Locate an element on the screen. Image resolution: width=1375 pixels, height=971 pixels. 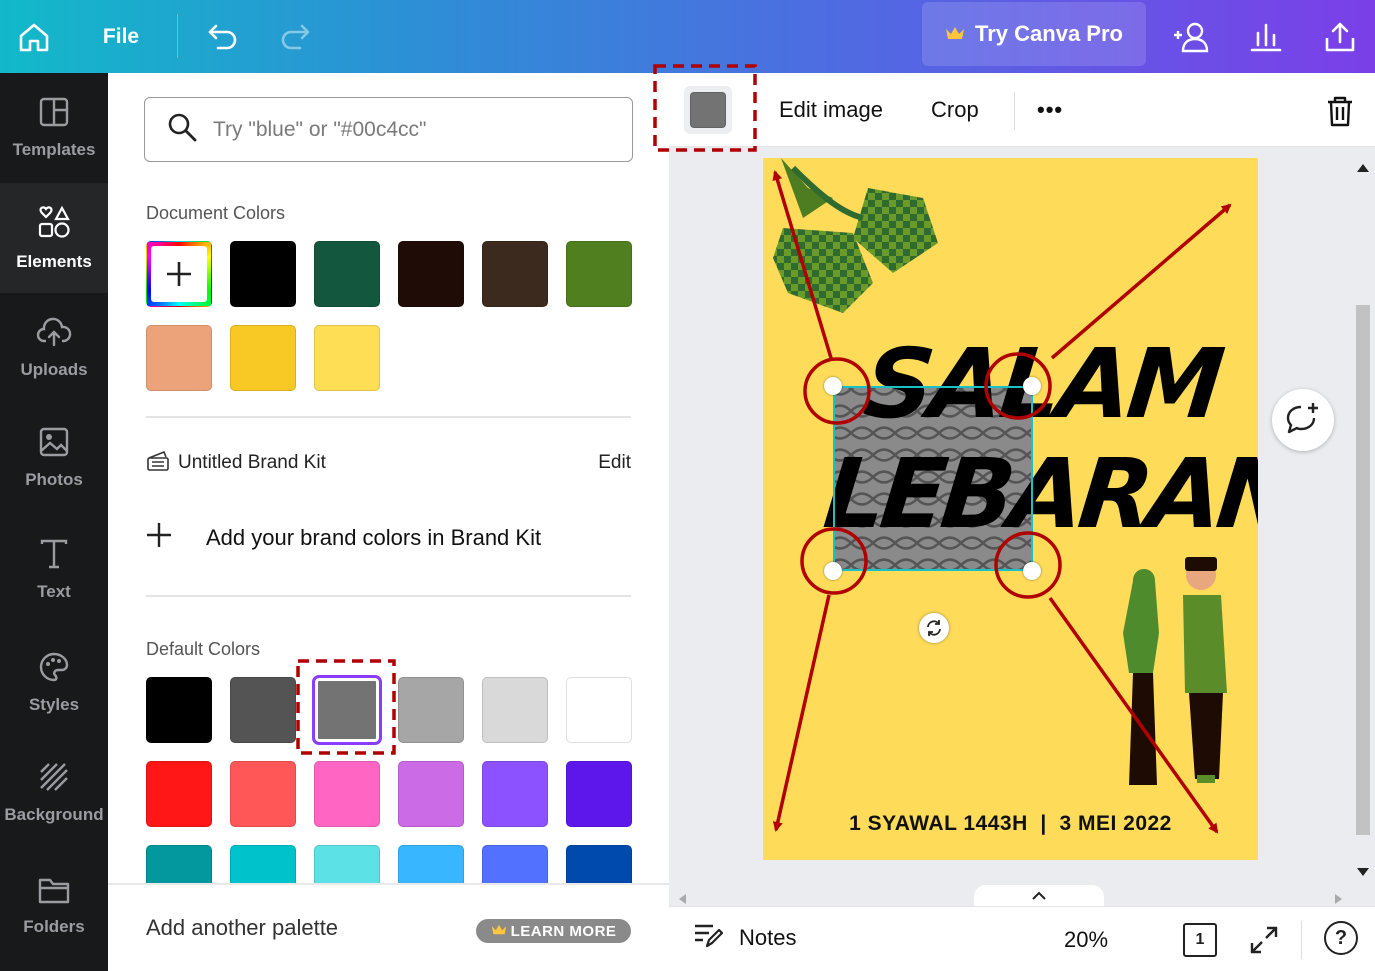
document-colors-title: Document Colors is located at coordinates (216, 213).